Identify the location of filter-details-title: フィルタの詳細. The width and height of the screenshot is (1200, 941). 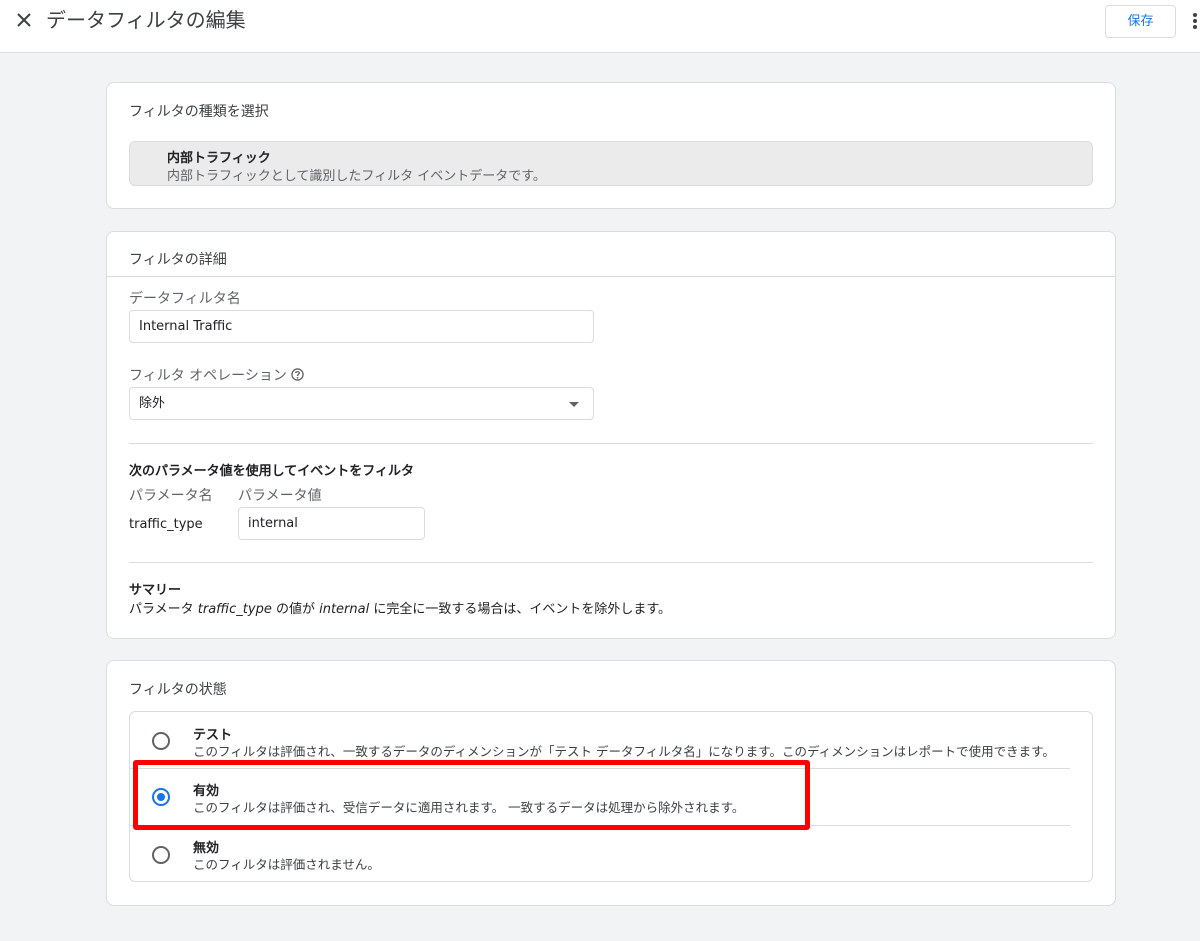
(178, 260).